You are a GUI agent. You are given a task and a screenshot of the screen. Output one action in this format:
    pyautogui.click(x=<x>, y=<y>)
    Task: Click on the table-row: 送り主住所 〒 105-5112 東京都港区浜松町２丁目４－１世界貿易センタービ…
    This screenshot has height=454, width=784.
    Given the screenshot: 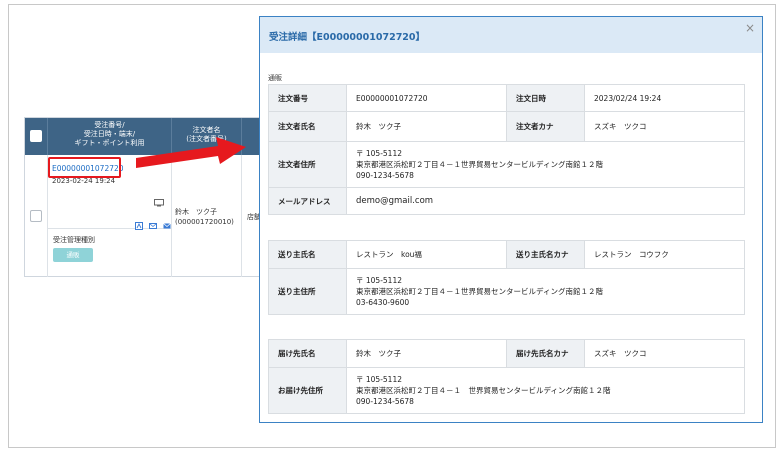 What is the action you would take?
    pyautogui.click(x=506, y=291)
    